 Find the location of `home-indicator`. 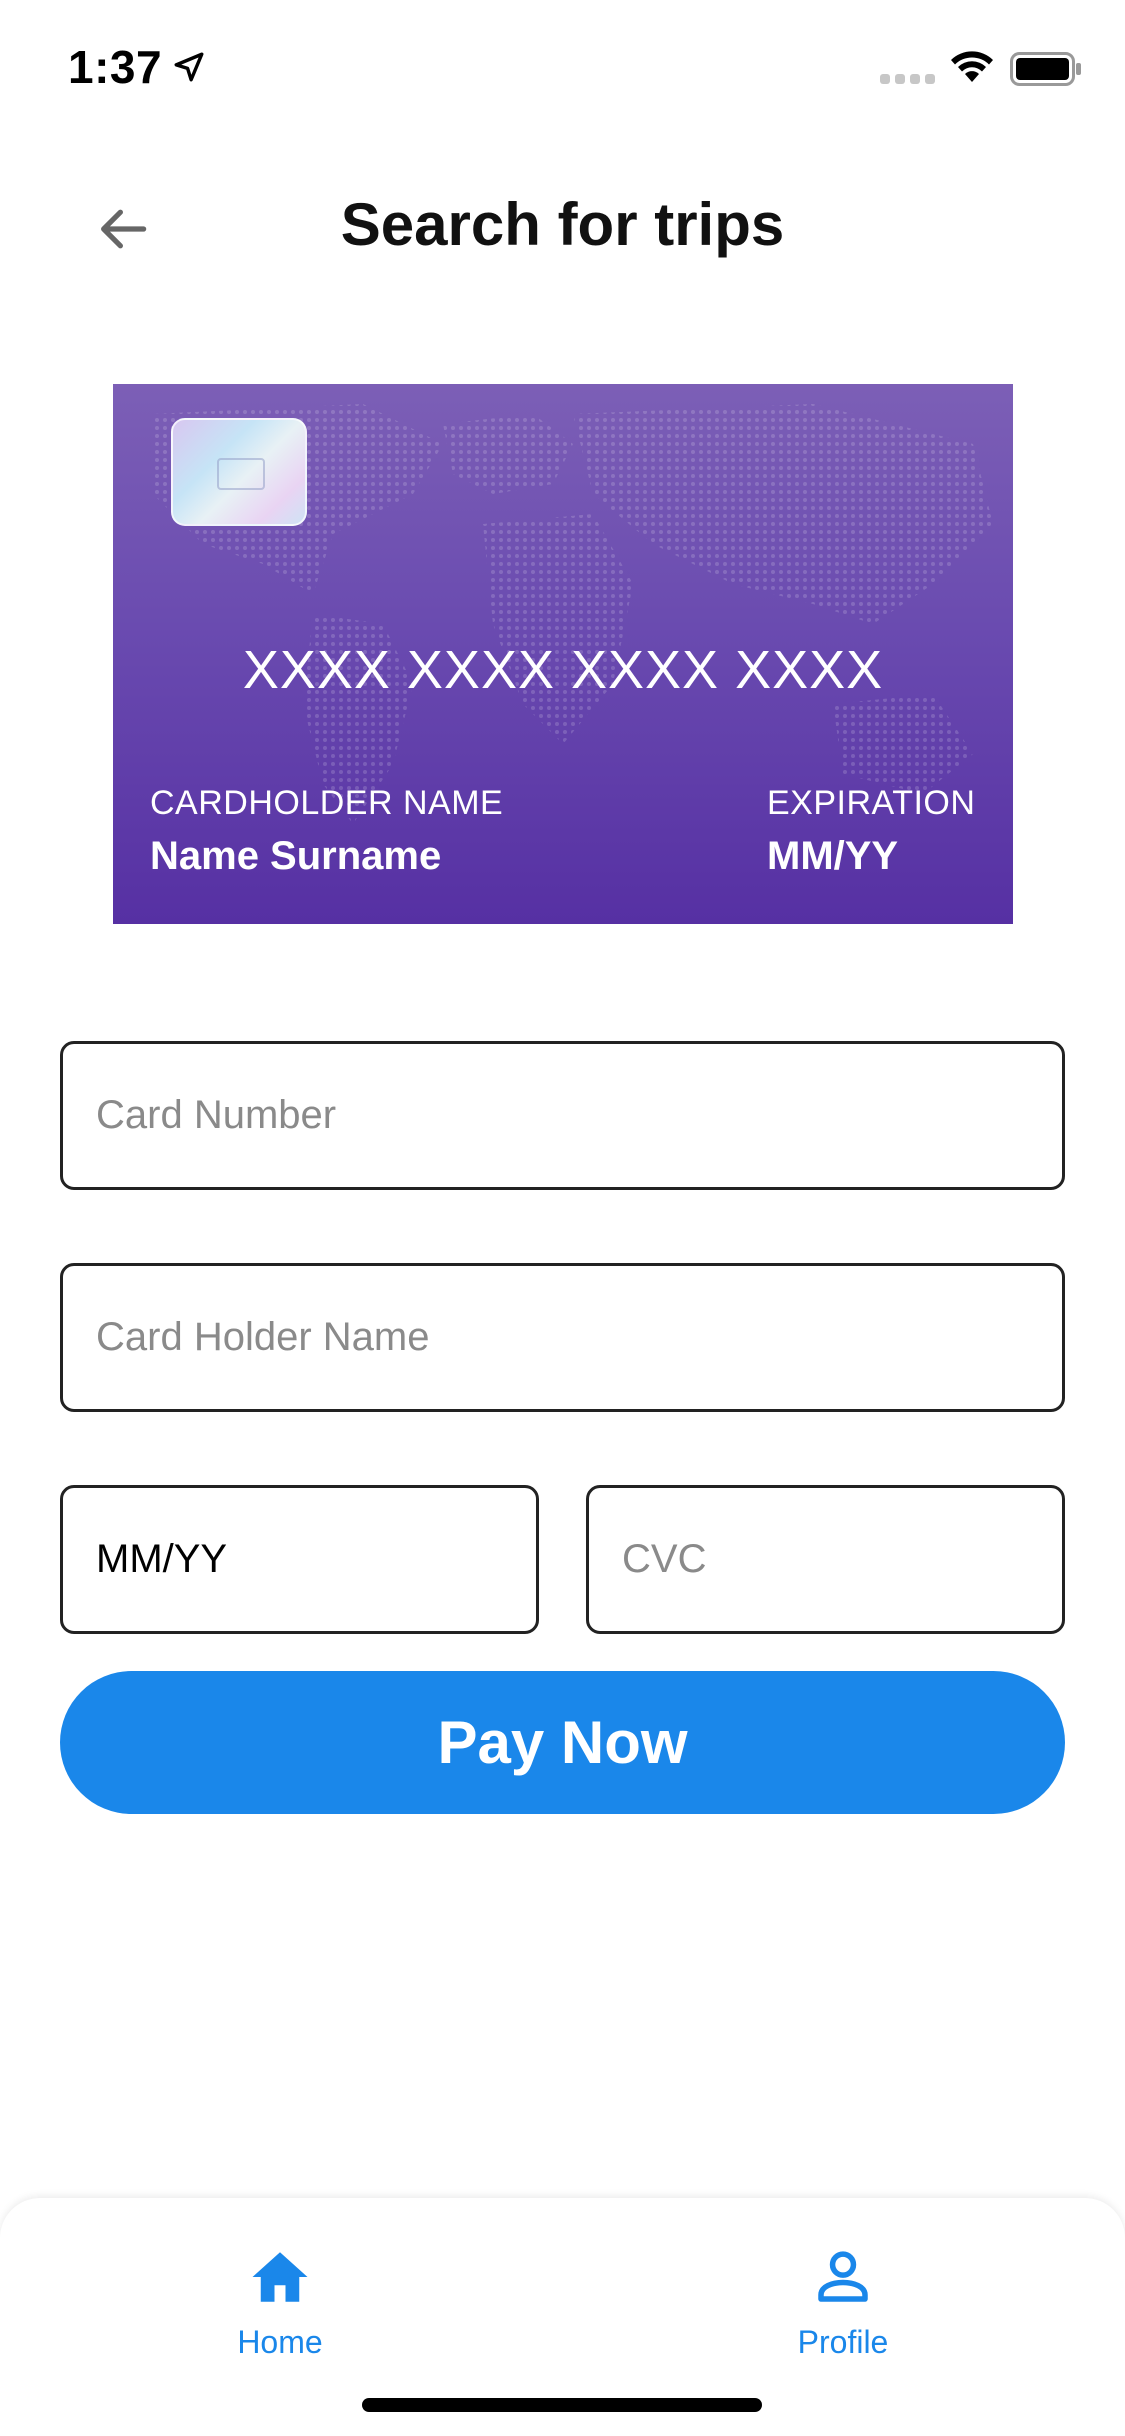

home-indicator is located at coordinates (562, 2405).